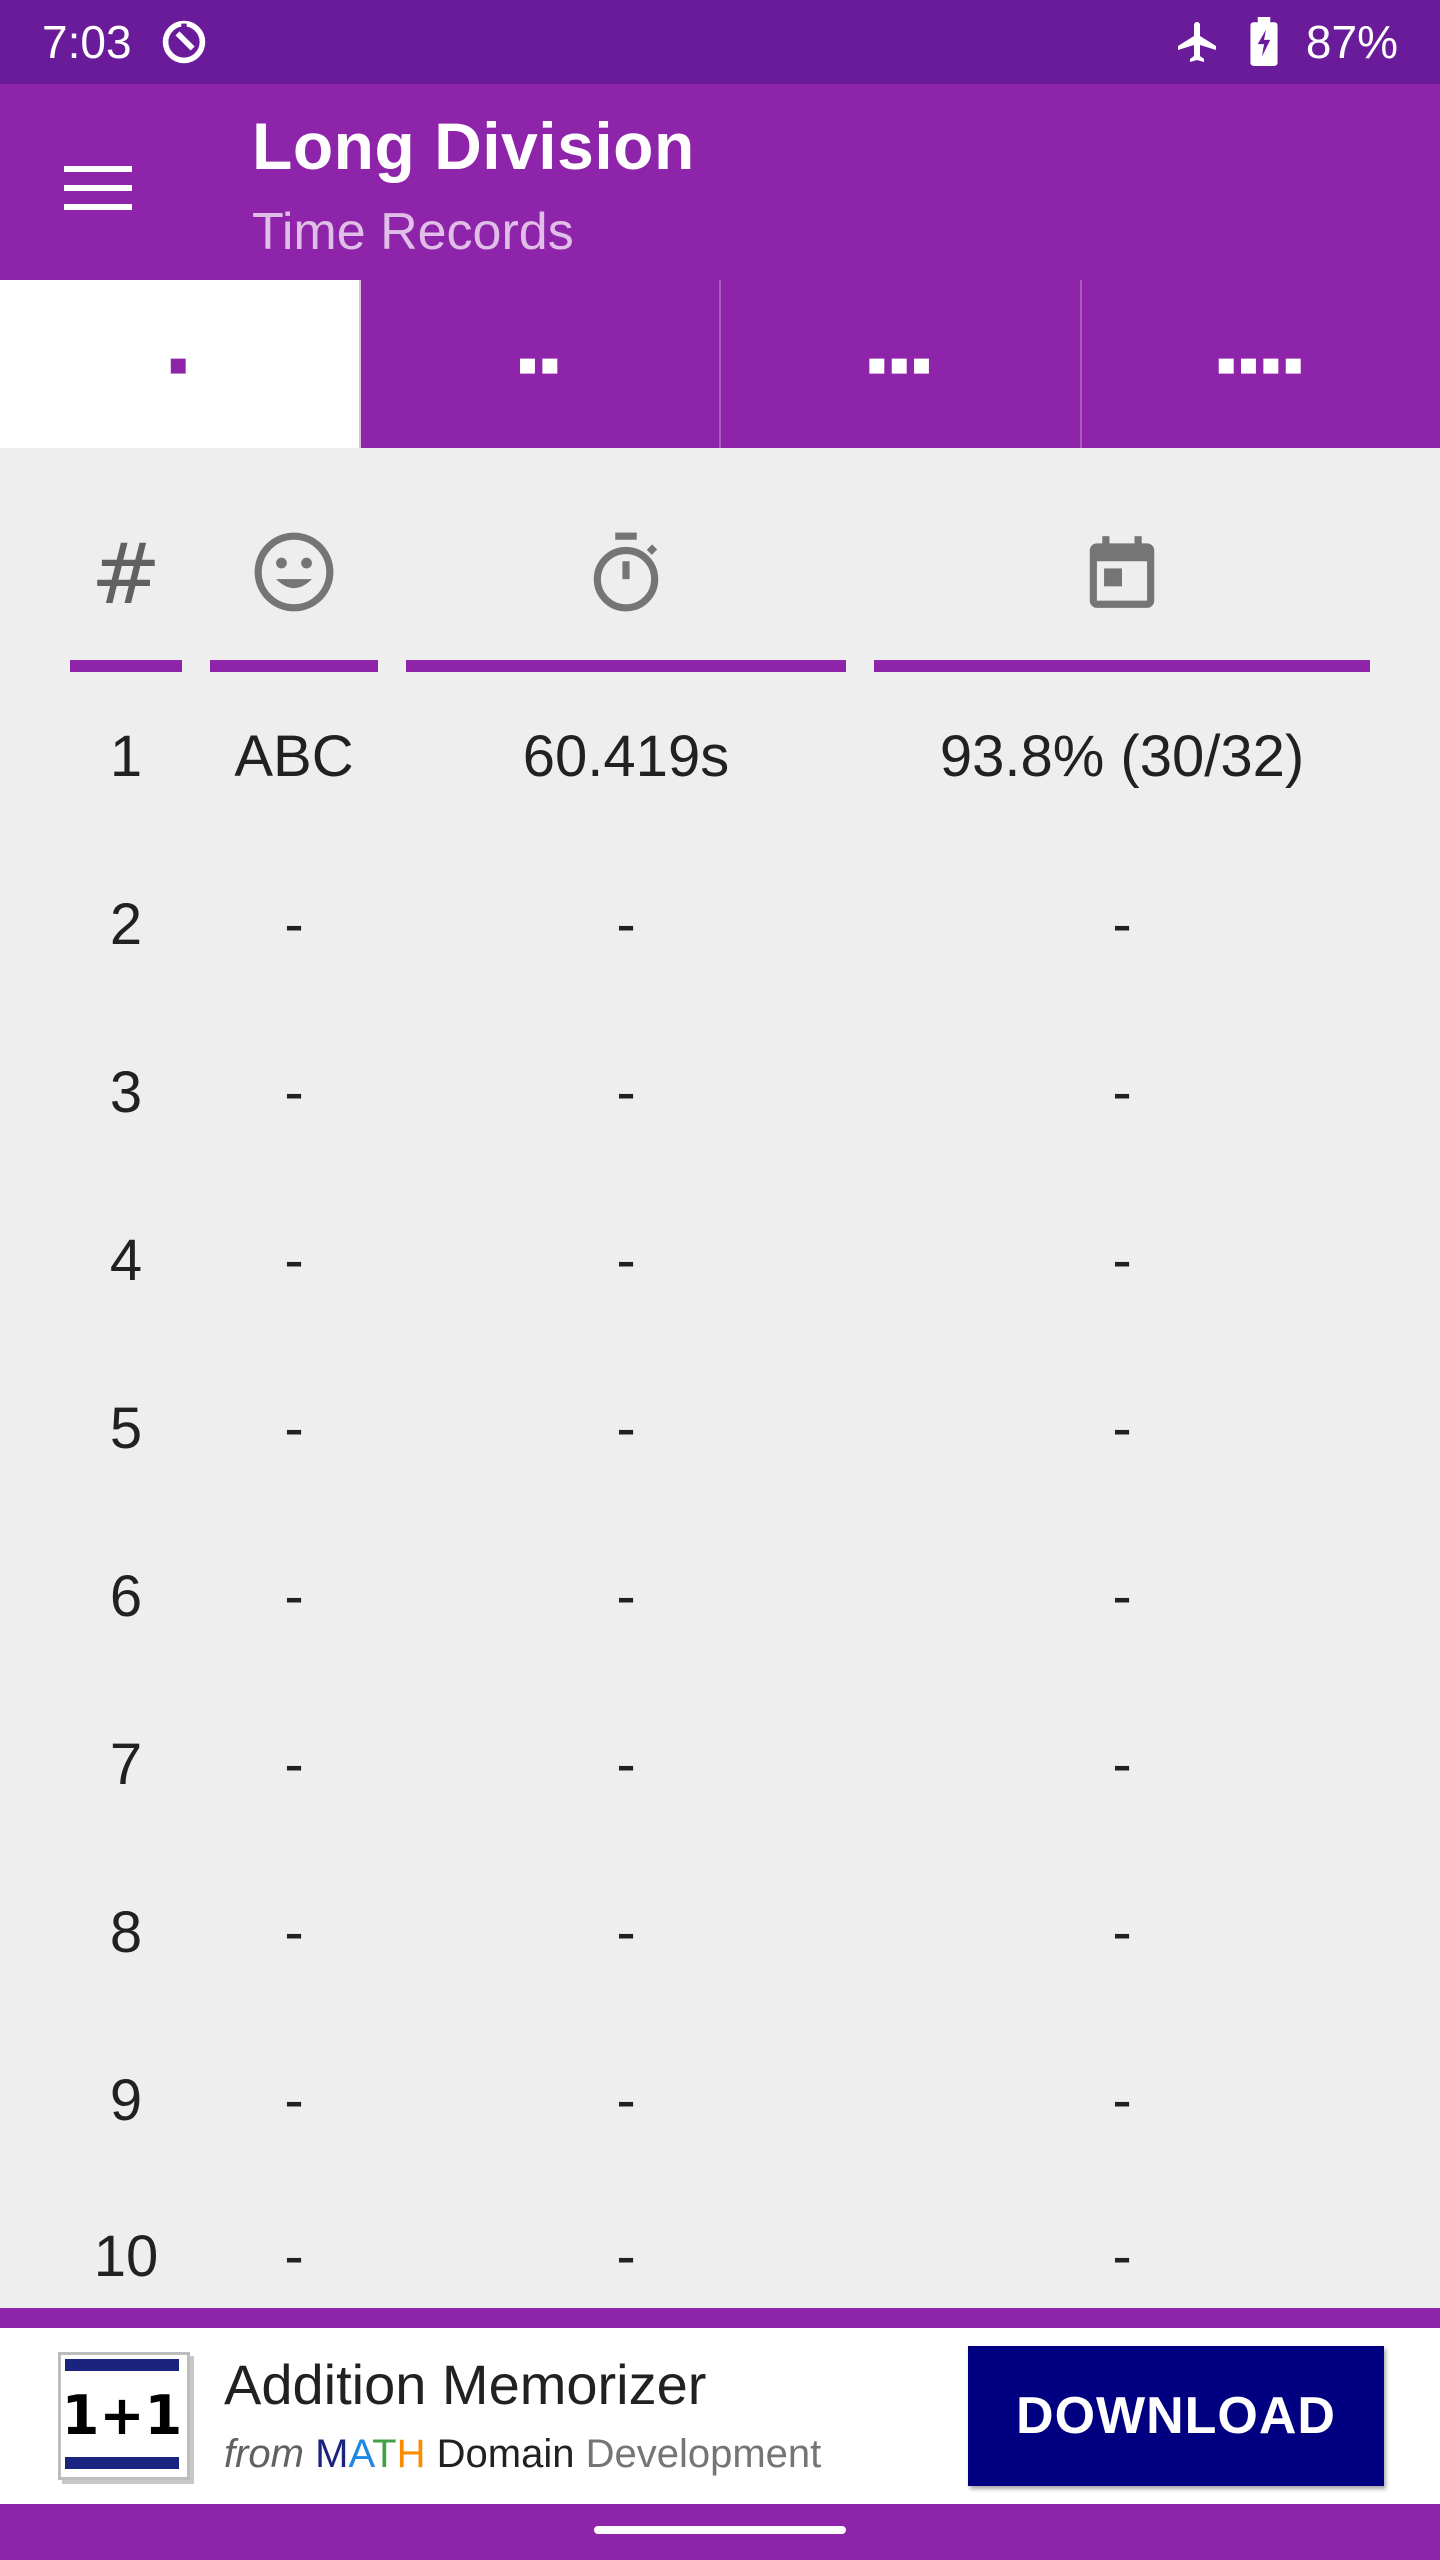 This screenshot has width=1440, height=2560. I want to click on ad-divider, so click(720, 2318).